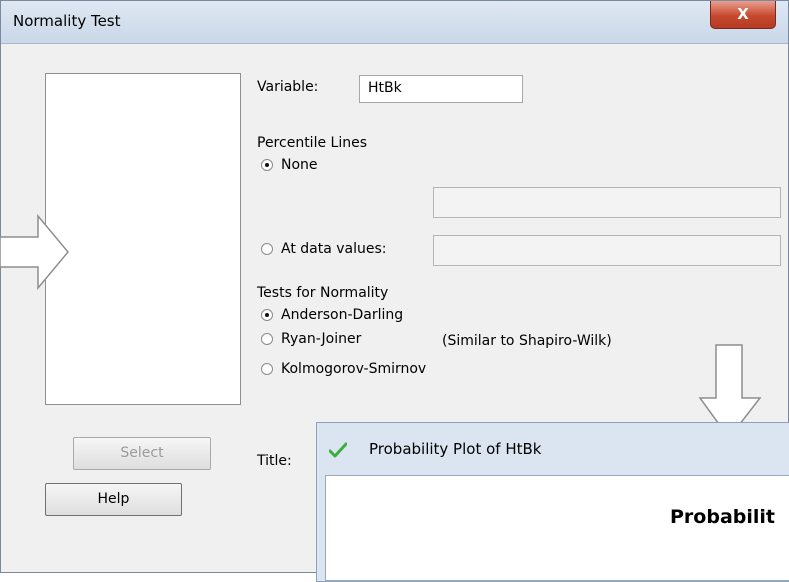 The height and width of the screenshot is (582, 789). What do you see at coordinates (299, 165) in the screenshot?
I see `percentile-none-label: None` at bounding box center [299, 165].